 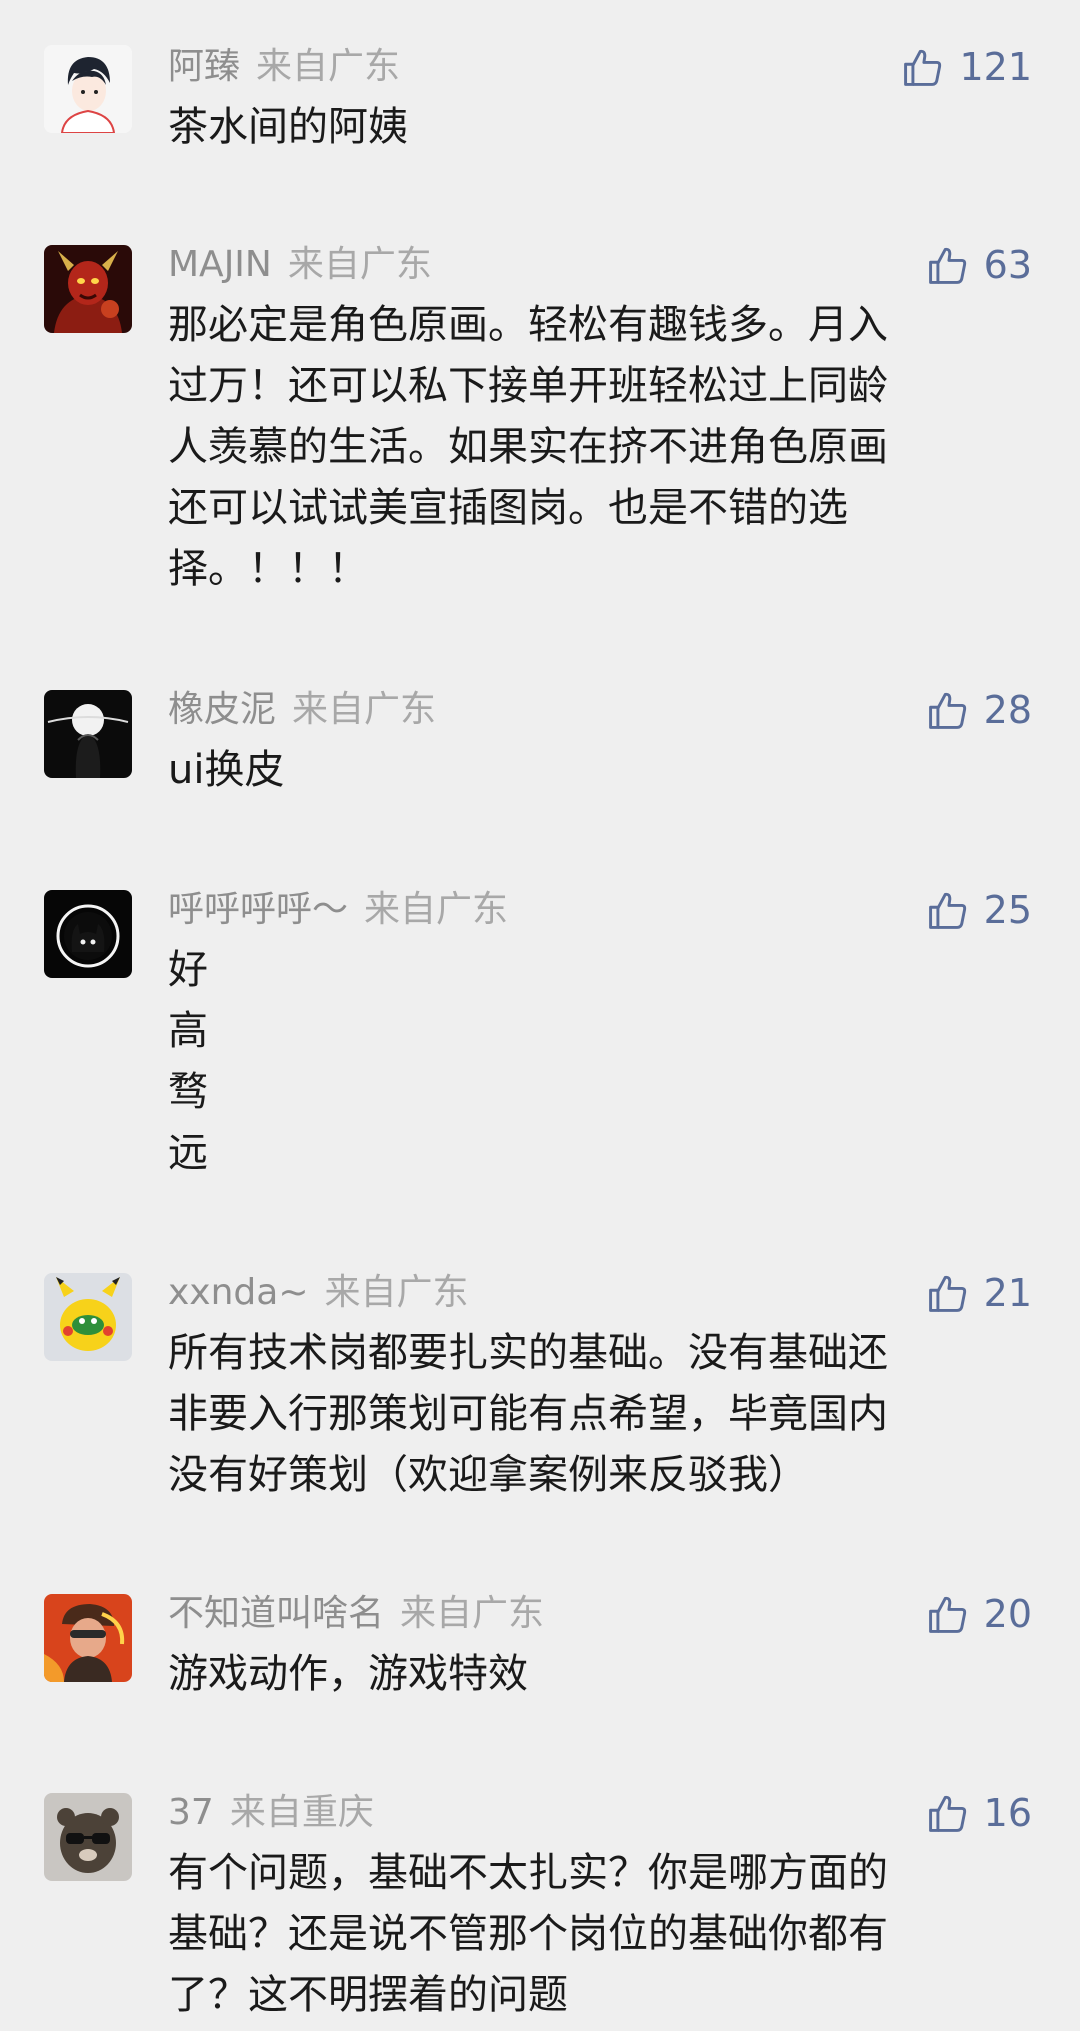 I want to click on comment-line: 游戏动作，游戏特效, so click(x=348, y=1674).